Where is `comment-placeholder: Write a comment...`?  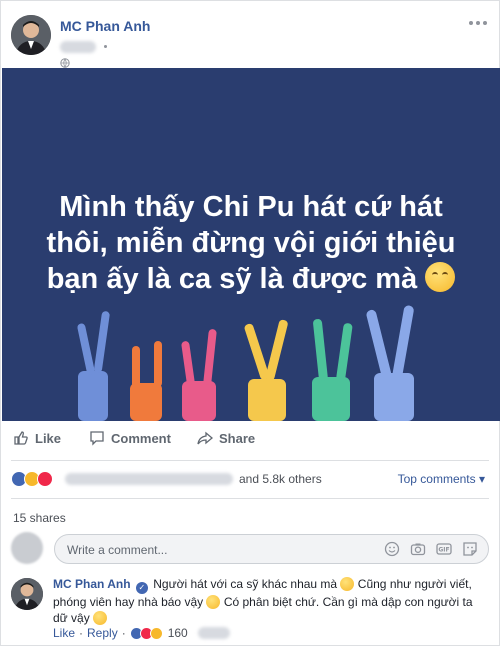 comment-placeholder: Write a comment... is located at coordinates (117, 550).